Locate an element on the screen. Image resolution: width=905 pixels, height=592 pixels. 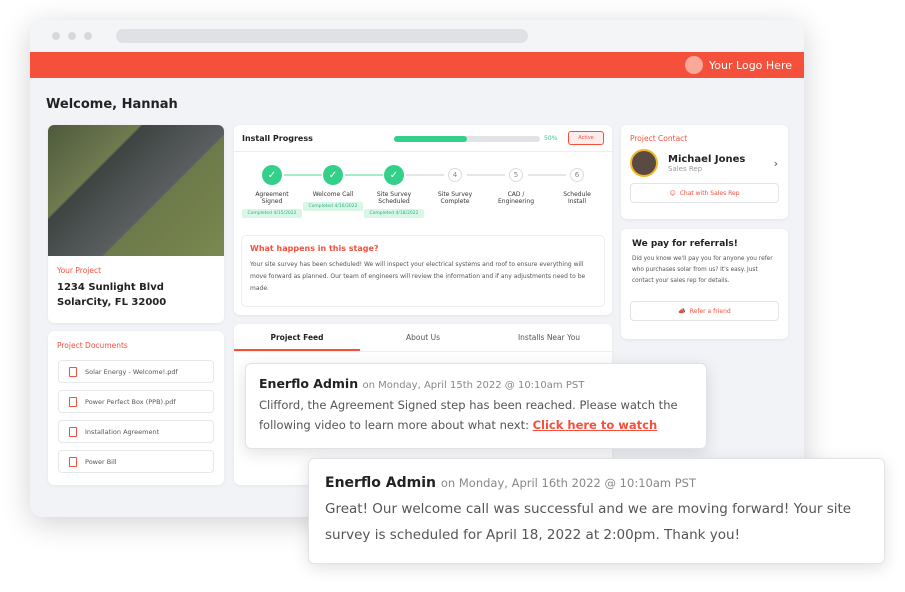
megaphone-icon: 📣 is located at coordinates (682, 311).